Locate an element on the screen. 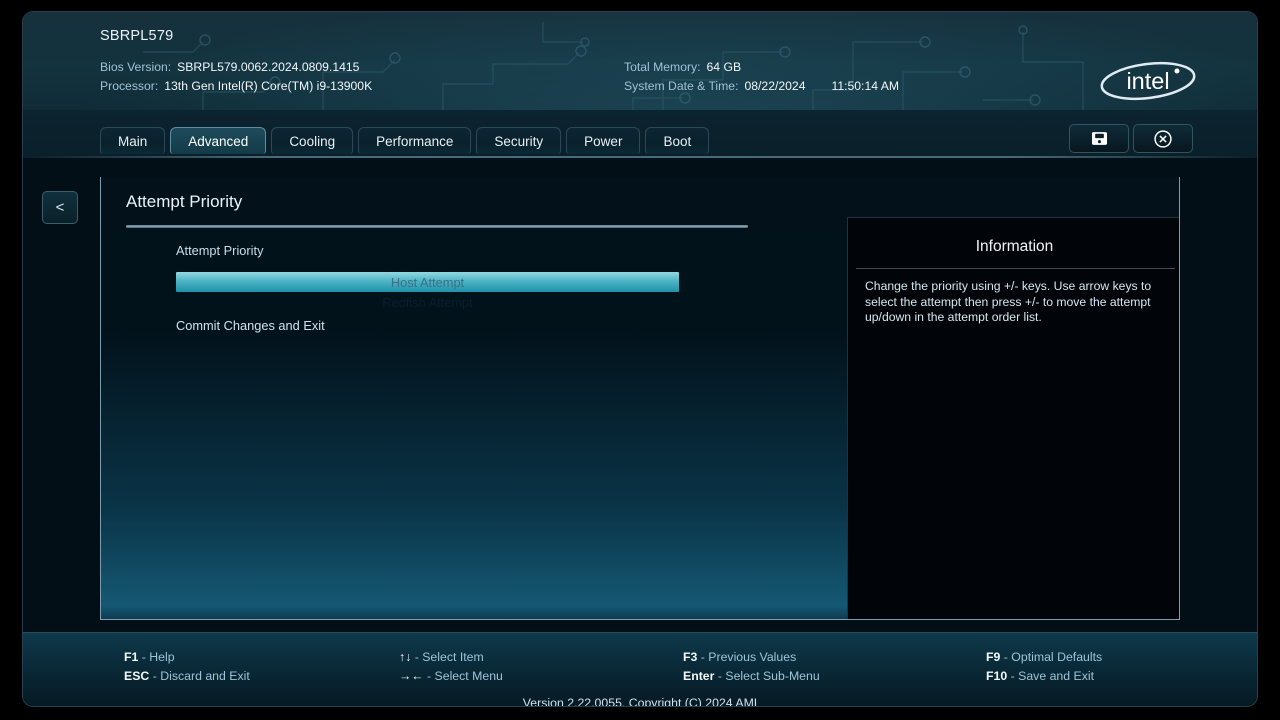 Image resolution: width=1280 pixels, height=720 pixels. hint-leftright-desc: - Select Menu is located at coordinates (465, 676).